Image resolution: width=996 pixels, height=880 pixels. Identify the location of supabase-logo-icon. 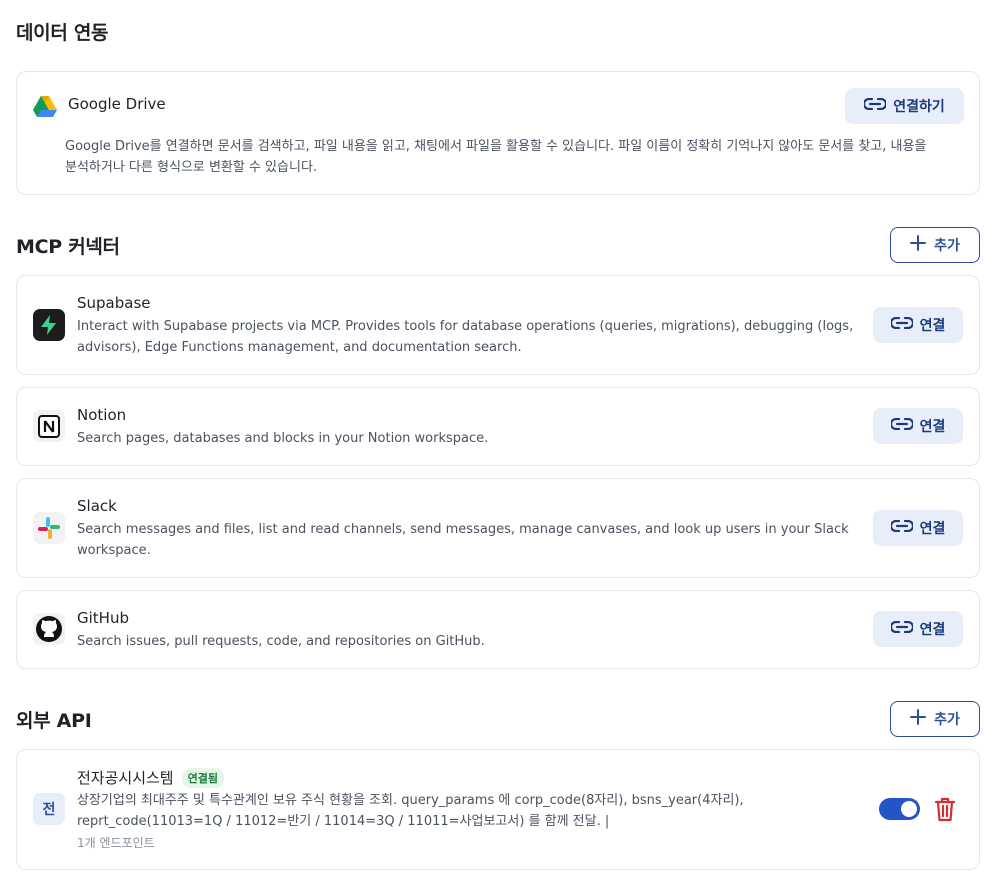
(49, 325).